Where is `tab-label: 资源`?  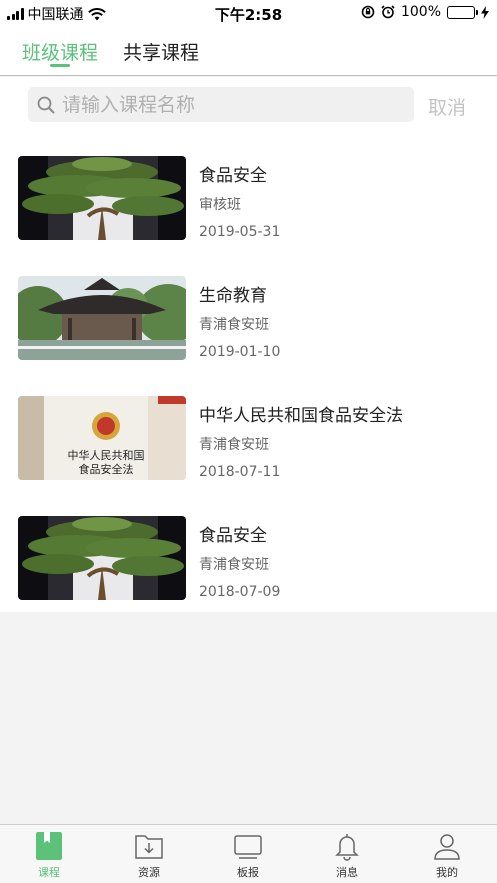 tab-label: 资源 is located at coordinates (149, 872).